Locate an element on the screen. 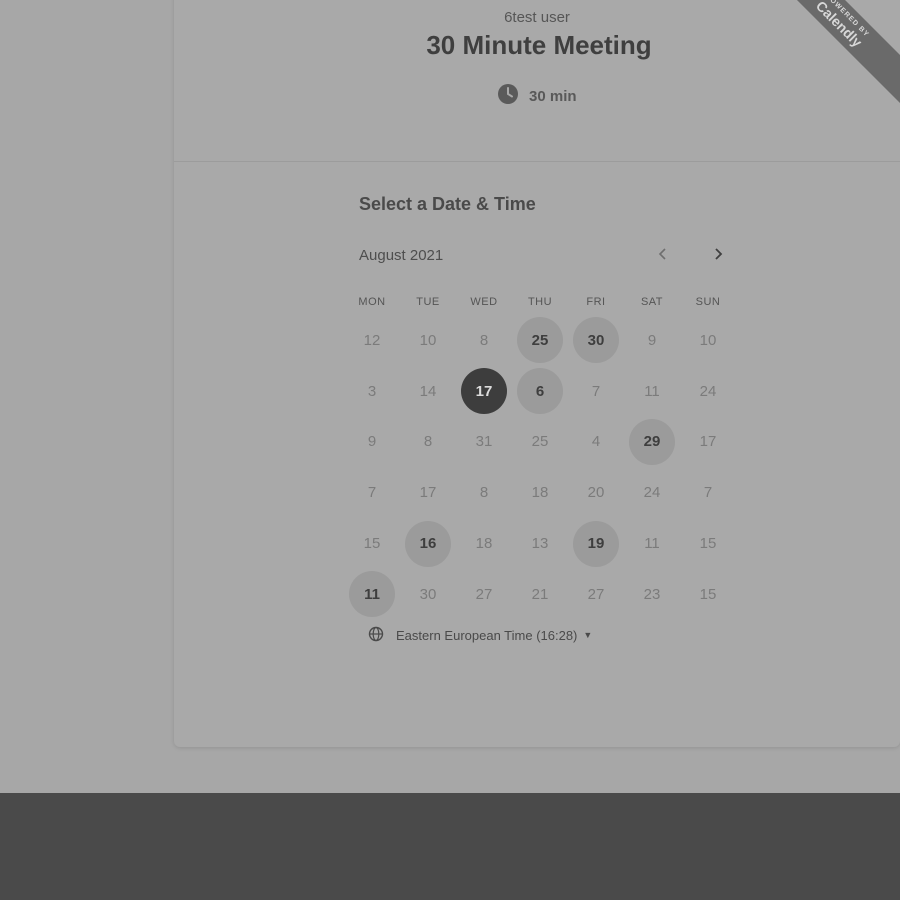 This screenshot has width=900, height=900. unavailable-date: 25 is located at coordinates (540, 442).